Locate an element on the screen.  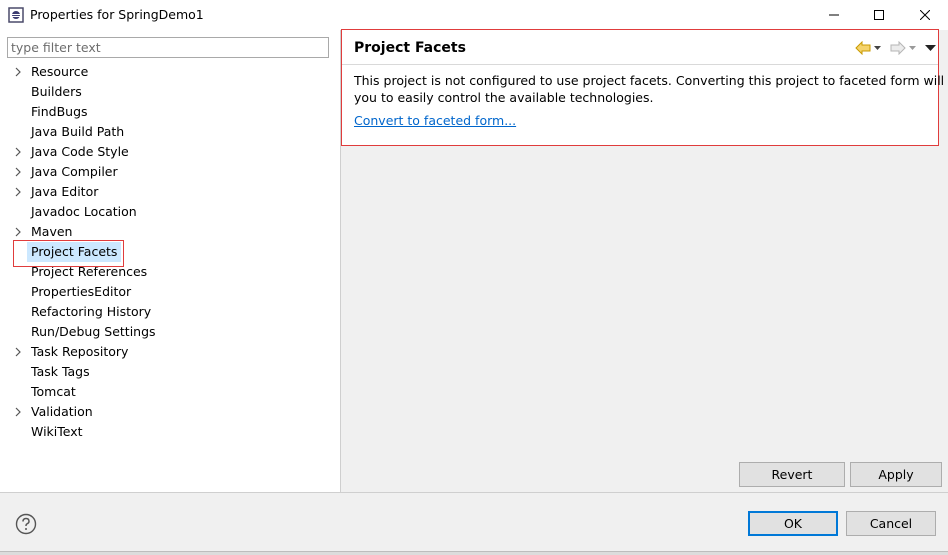
tree-item: Java Code Style is located at coordinates (170, 152).